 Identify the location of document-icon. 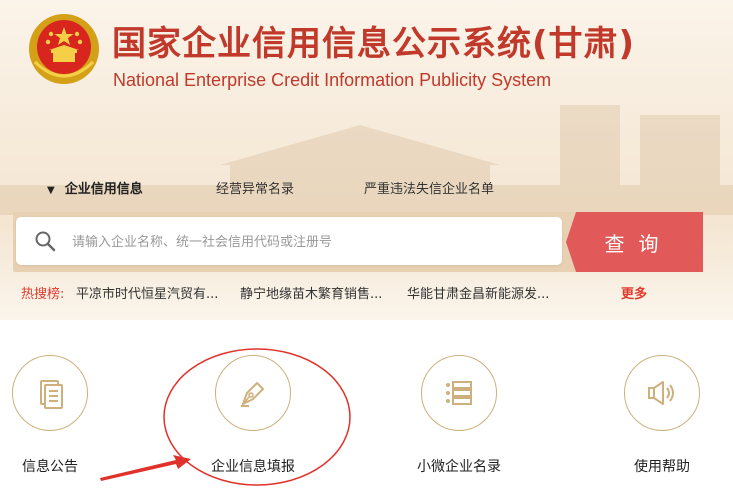
(51, 394).